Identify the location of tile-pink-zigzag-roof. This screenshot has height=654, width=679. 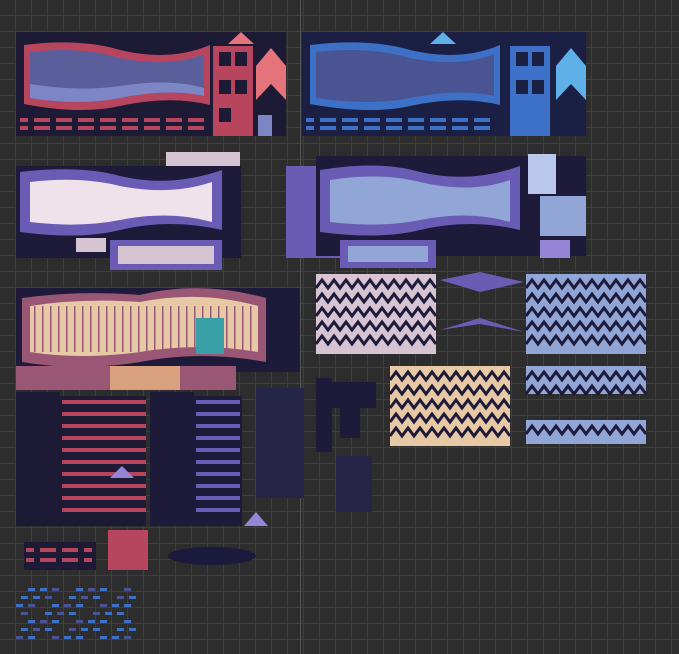
(376, 314).